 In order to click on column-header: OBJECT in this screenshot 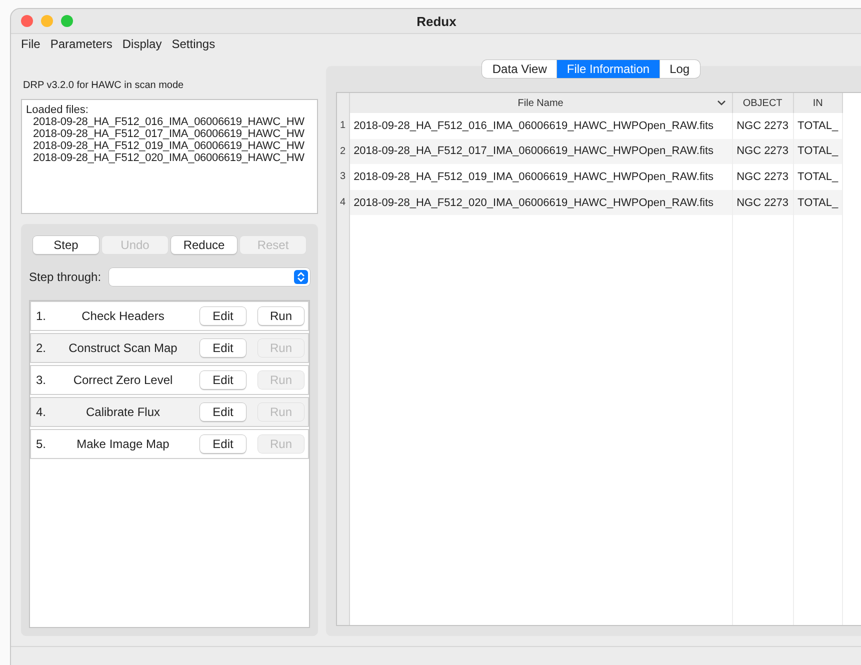, I will do `click(763, 103)`.